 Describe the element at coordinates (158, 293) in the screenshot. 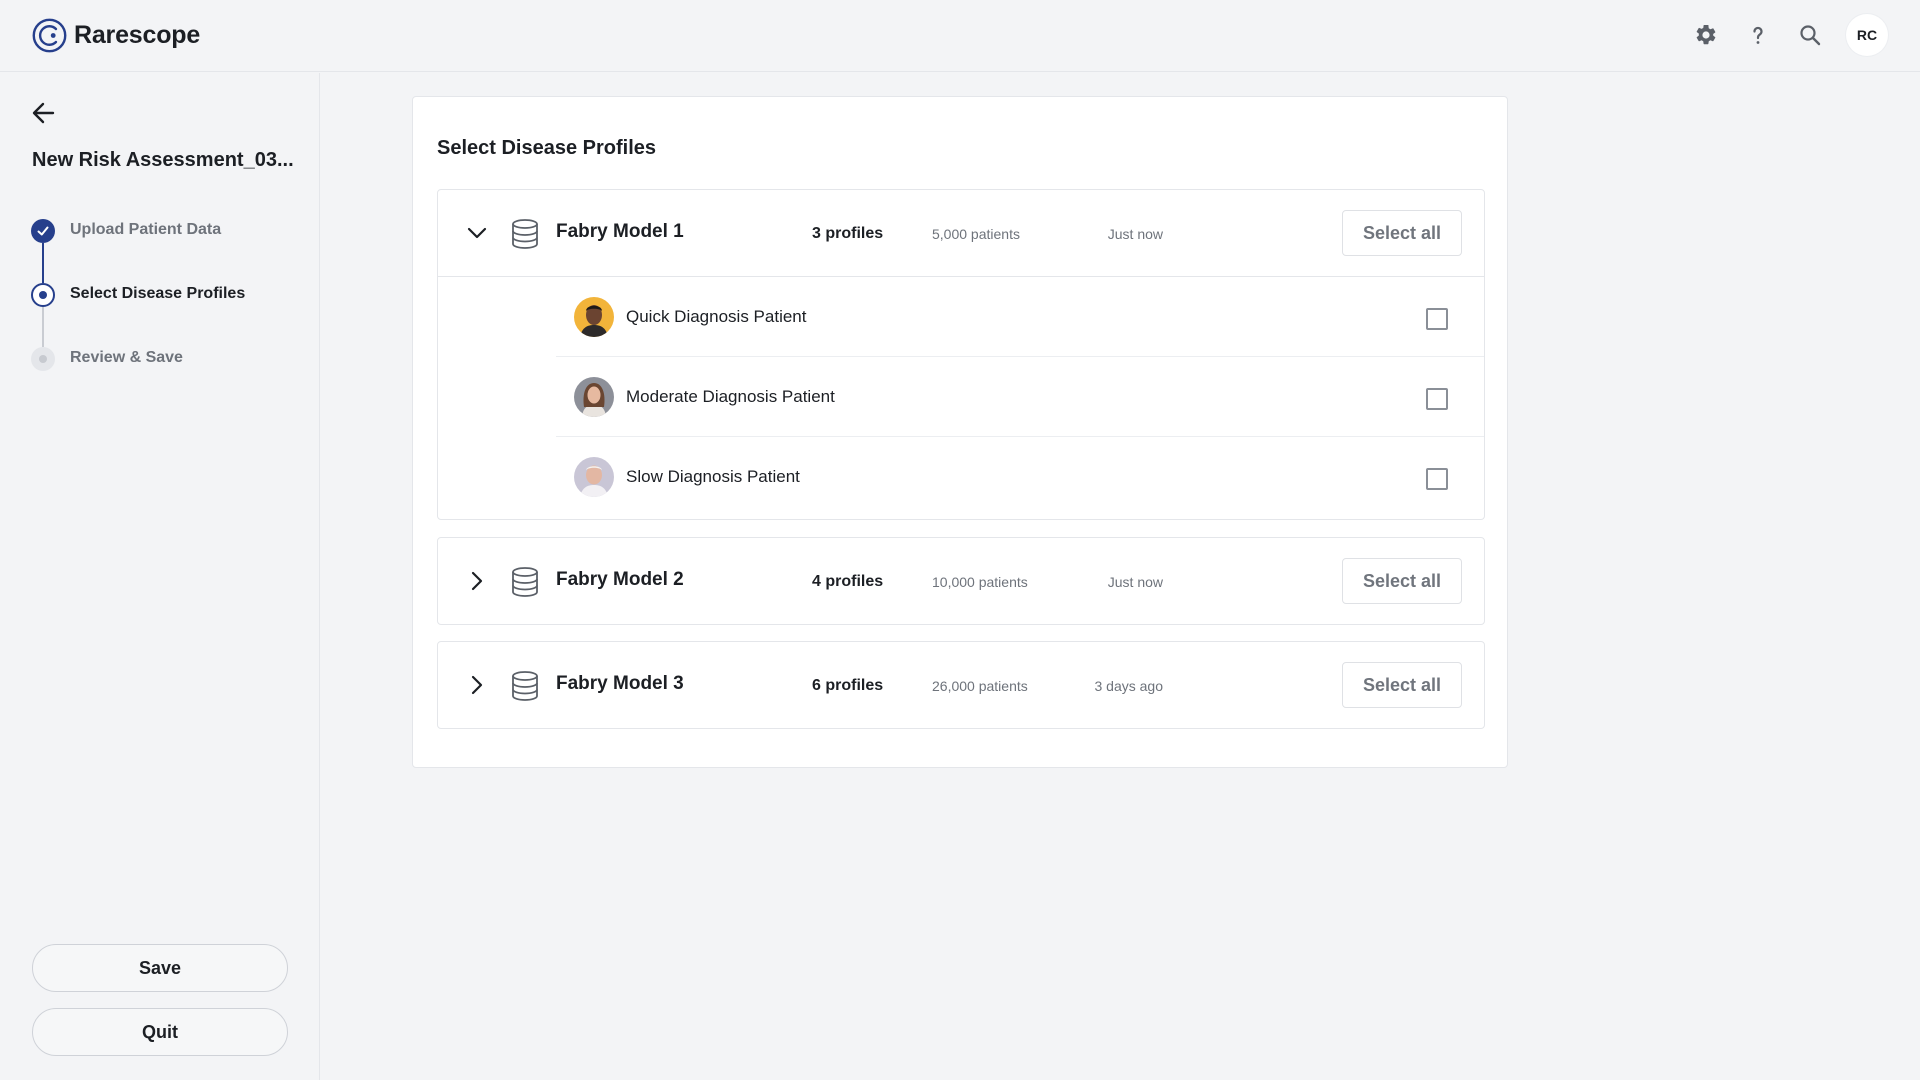

I see `step-label: Select Disease Profiles` at that location.